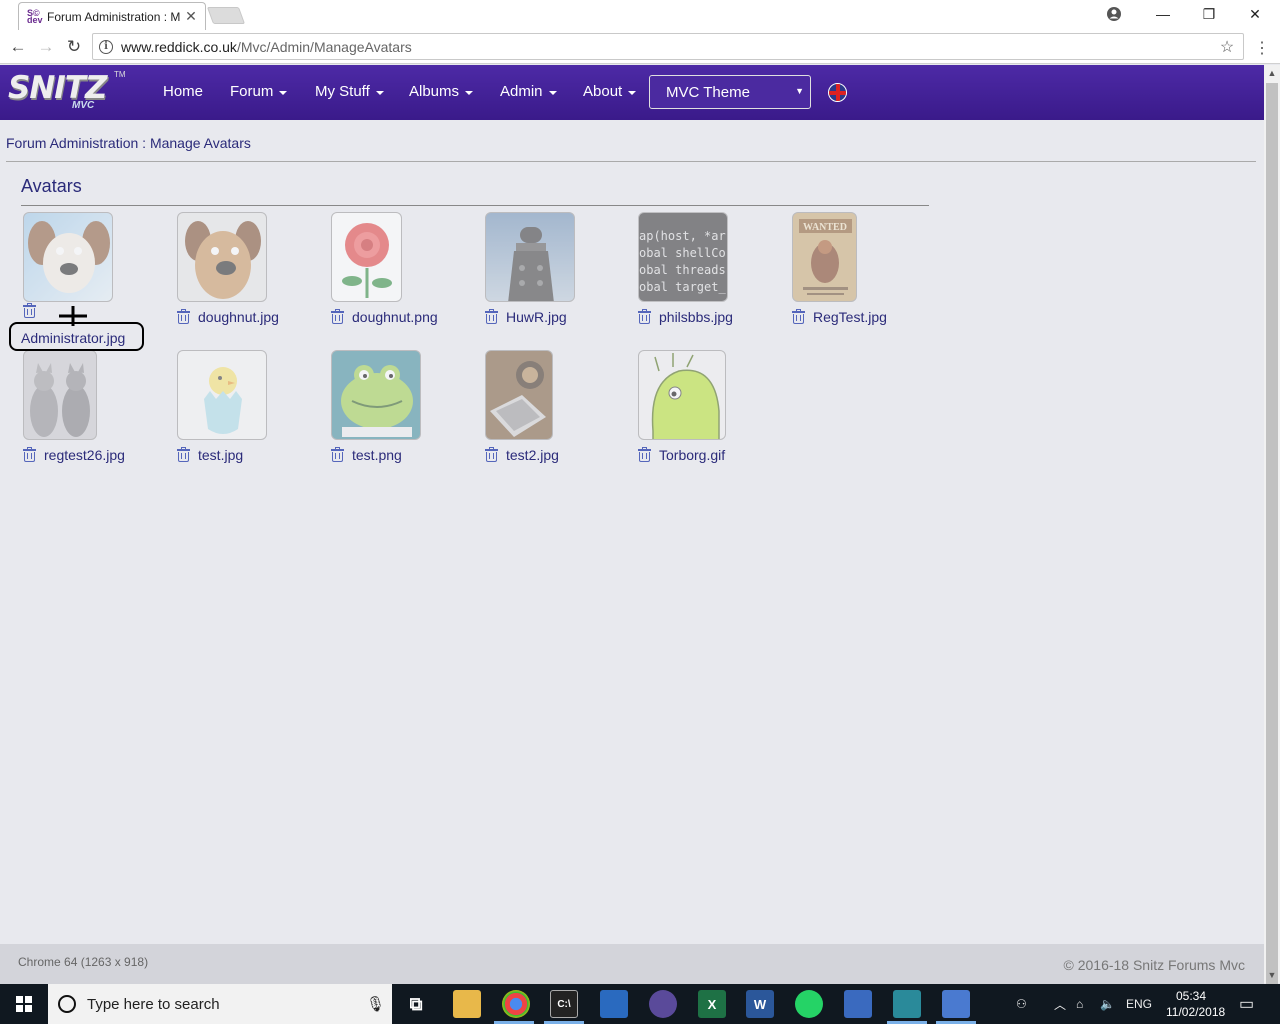 Image resolution: width=1280 pixels, height=1024 pixels. Describe the element at coordinates (692, 455) in the screenshot. I see `avatar-filename-link: Torborg.gif` at that location.